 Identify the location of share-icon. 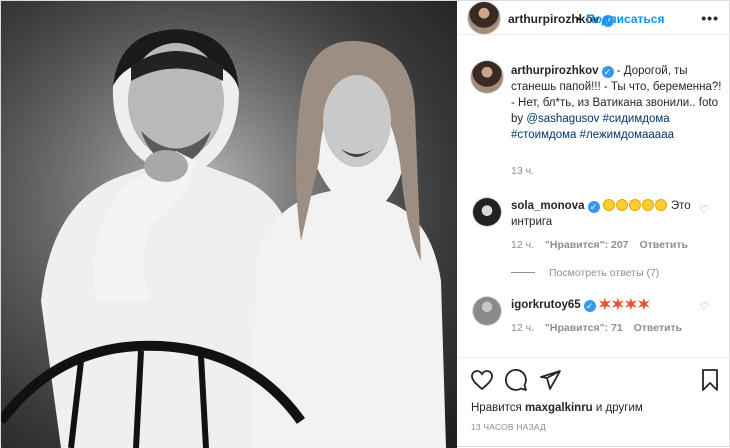
(550, 380).